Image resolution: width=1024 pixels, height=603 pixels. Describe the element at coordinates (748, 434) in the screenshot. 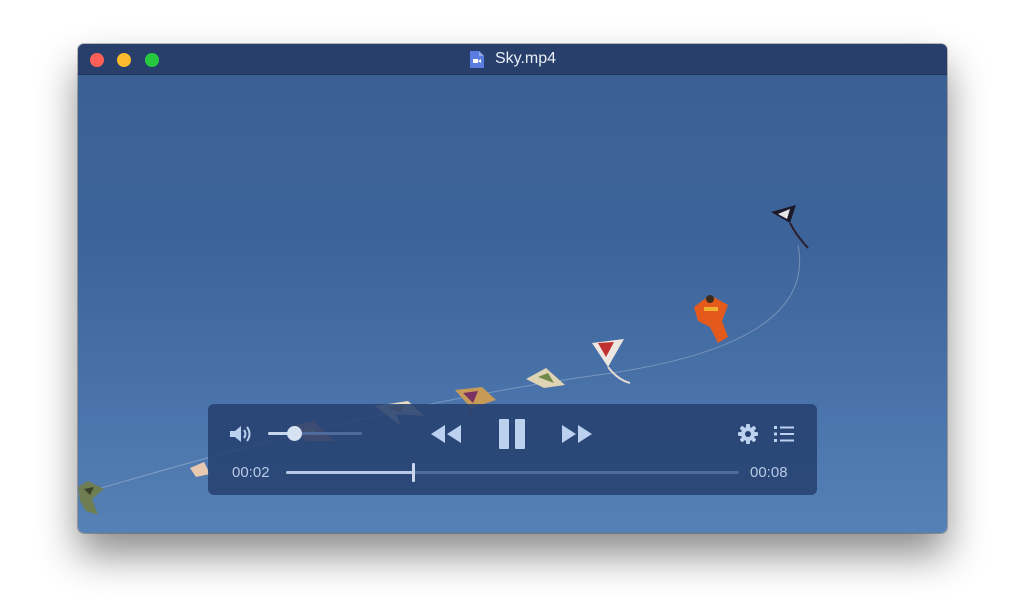

I see `gear-icon` at that location.